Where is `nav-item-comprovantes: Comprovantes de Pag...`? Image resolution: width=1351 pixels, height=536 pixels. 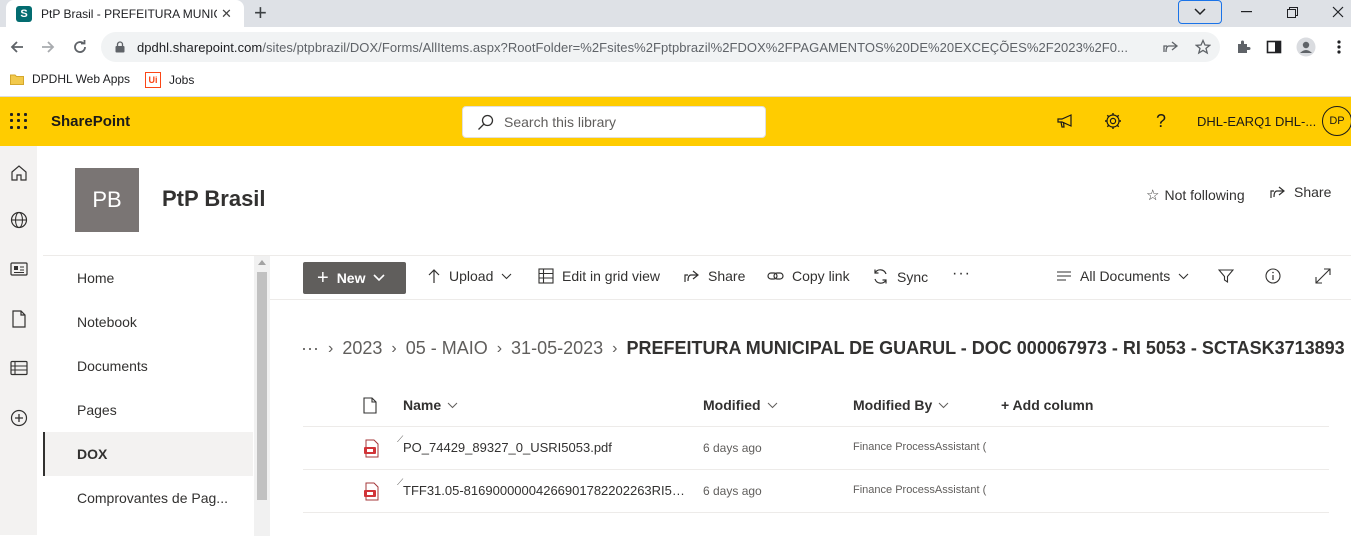 nav-item-comprovantes: Comprovantes de Pag... is located at coordinates (148, 498).